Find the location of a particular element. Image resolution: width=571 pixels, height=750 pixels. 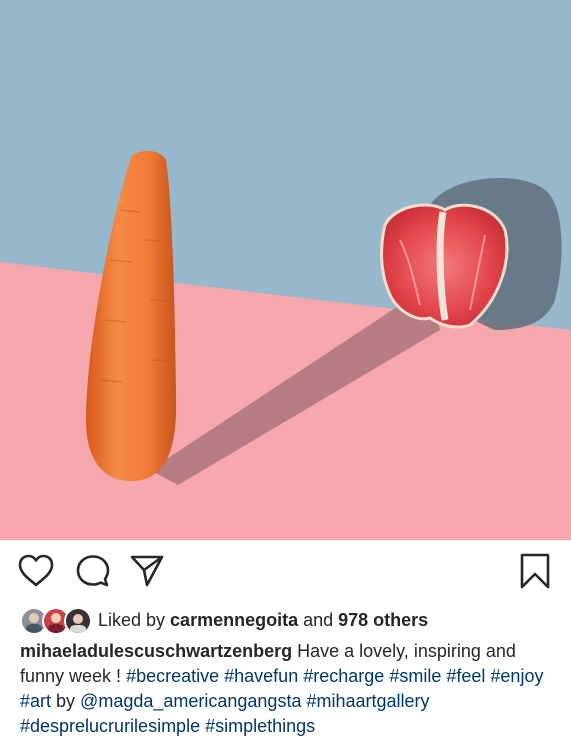

caption-by-text: by is located at coordinates (66, 701).